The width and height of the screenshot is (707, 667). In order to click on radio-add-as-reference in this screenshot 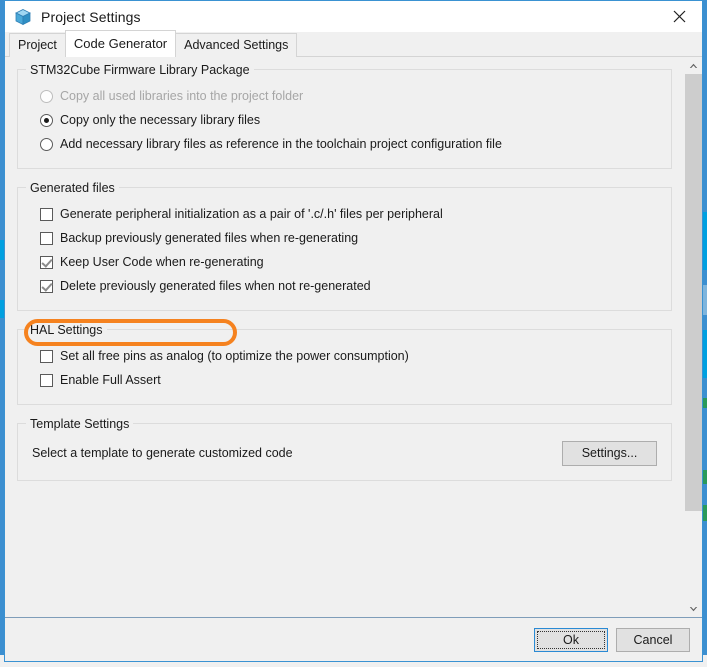, I will do `click(46, 144)`.